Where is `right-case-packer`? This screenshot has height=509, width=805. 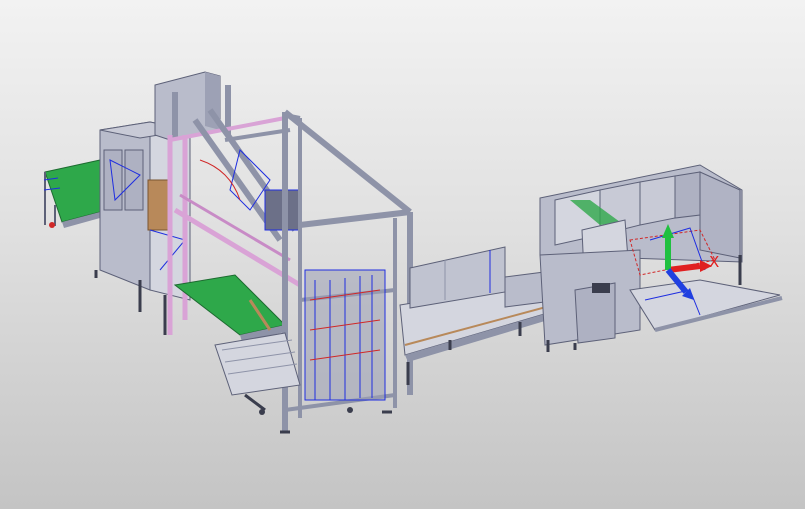
right-case-packer is located at coordinates (661, 258).